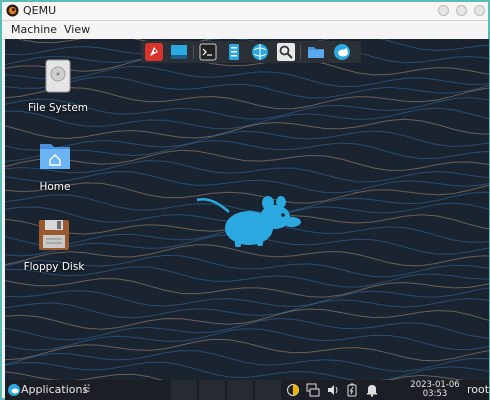  I want to click on desktop-icon-label: File System, so click(58, 108).